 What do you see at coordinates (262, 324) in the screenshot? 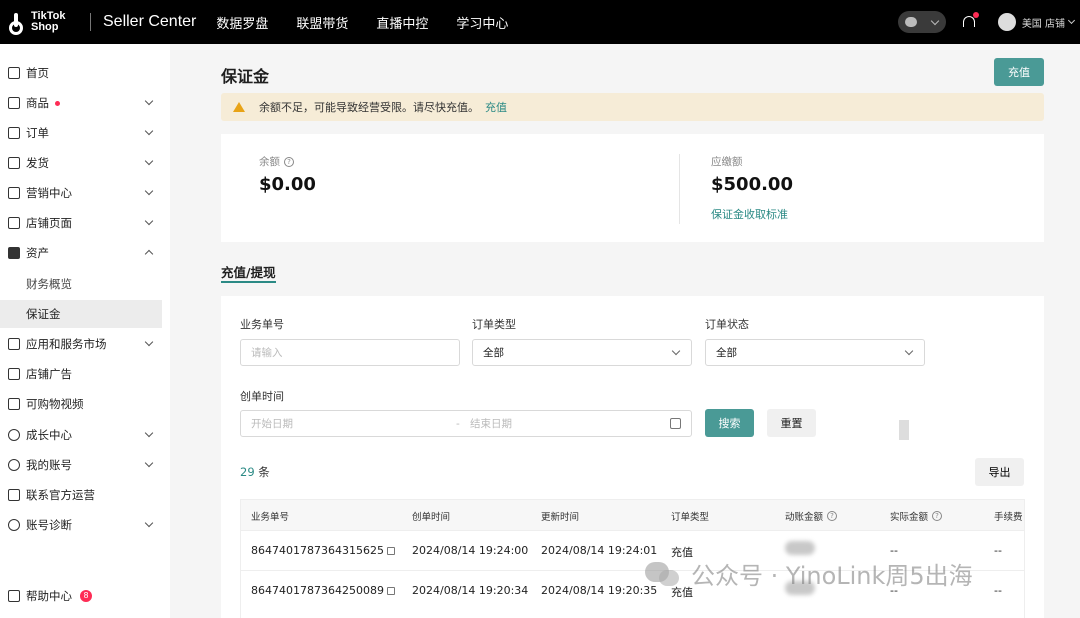
I see `business-no-label: 业务单号` at bounding box center [262, 324].